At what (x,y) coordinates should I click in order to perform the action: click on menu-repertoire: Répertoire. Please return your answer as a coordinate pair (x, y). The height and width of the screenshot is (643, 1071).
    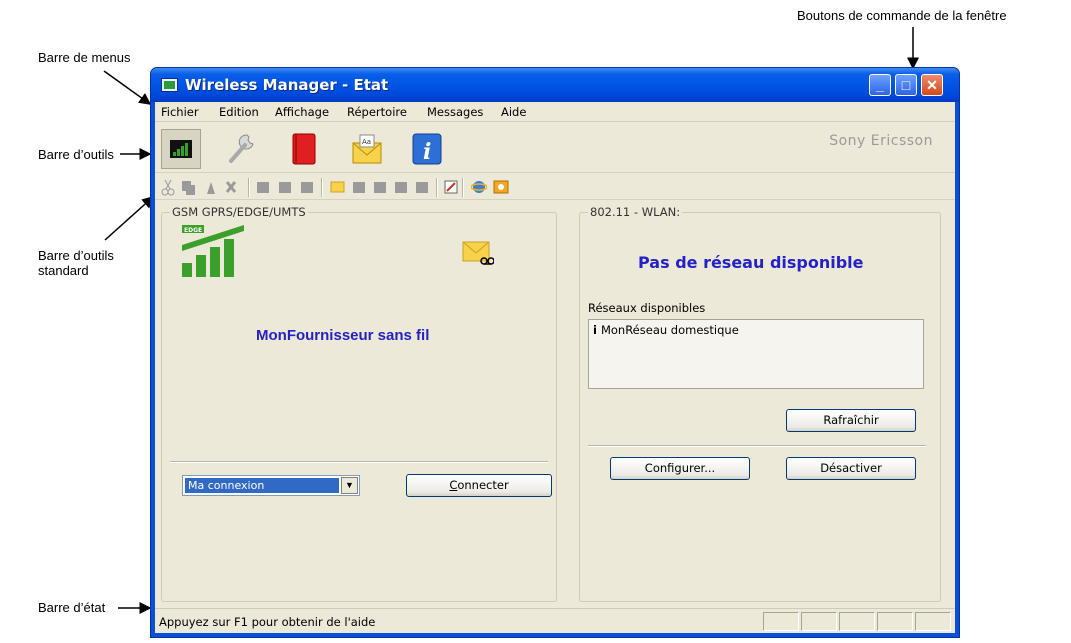
    Looking at the image, I should click on (377, 112).